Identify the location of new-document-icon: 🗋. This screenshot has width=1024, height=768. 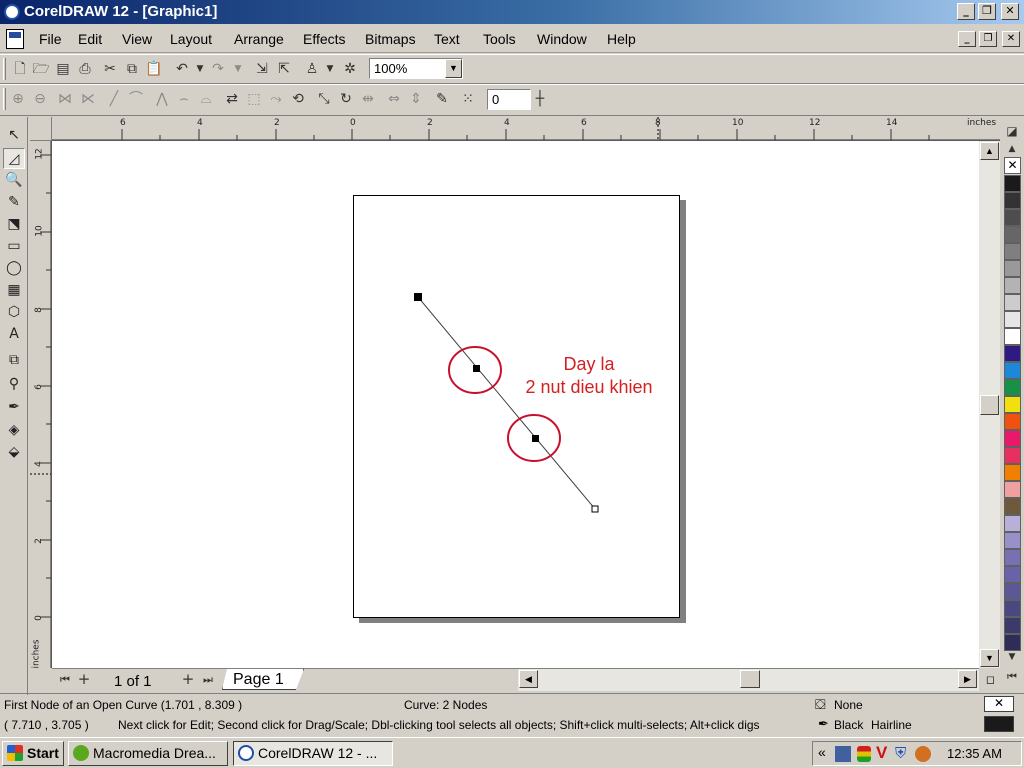
(20, 69).